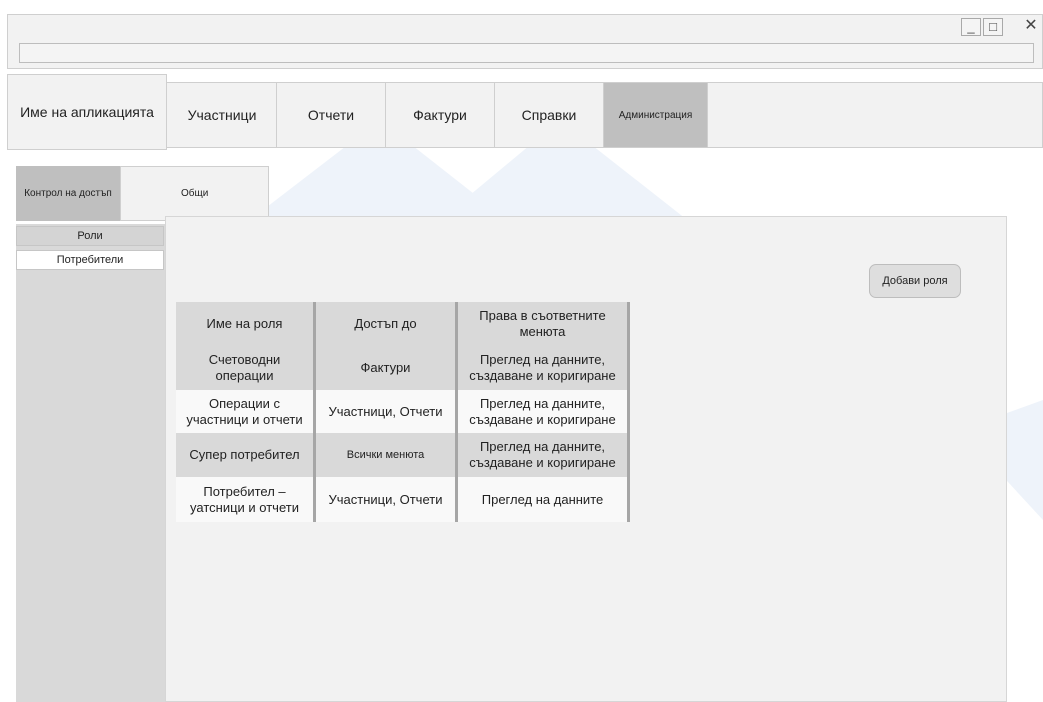 Image resolution: width=1043 pixels, height=702 pixels. Describe the element at coordinates (440, 115) in the screenshot. I see `menu-item-invoices: Фактури` at that location.